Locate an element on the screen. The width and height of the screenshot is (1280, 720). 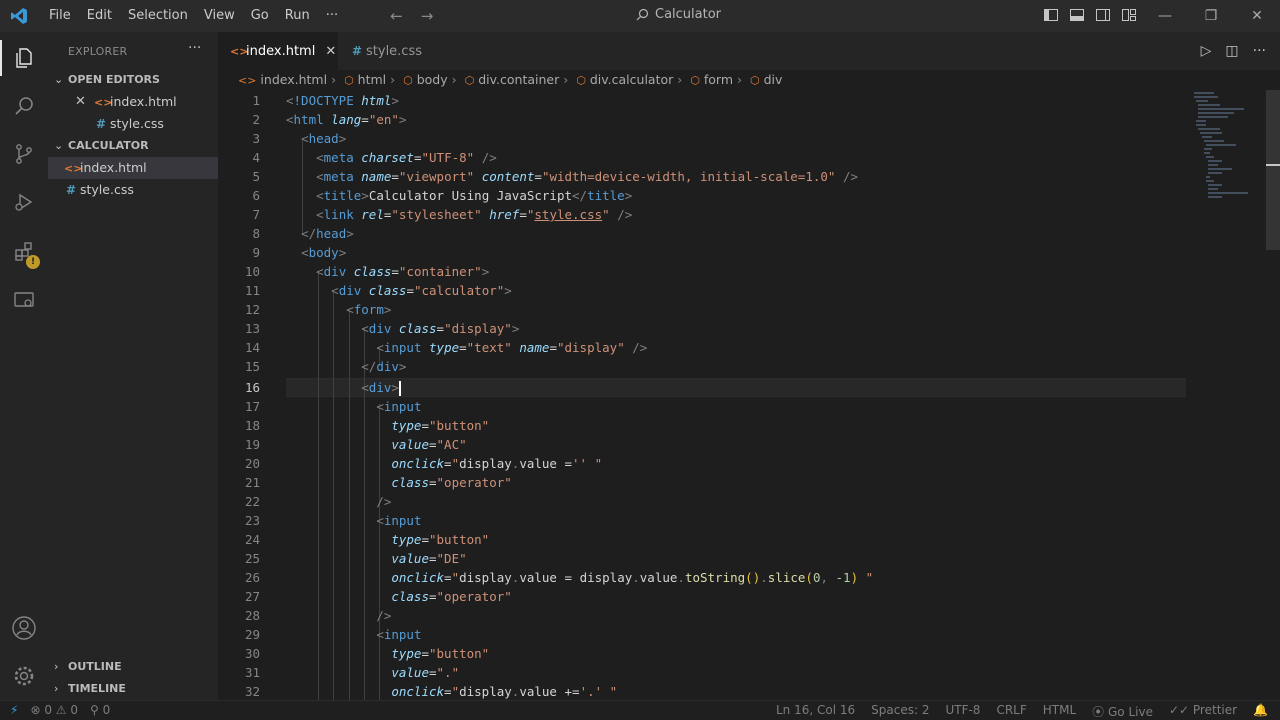
open-editors-header: ⌄ OPEN EDITORS is located at coordinates (133, 80).